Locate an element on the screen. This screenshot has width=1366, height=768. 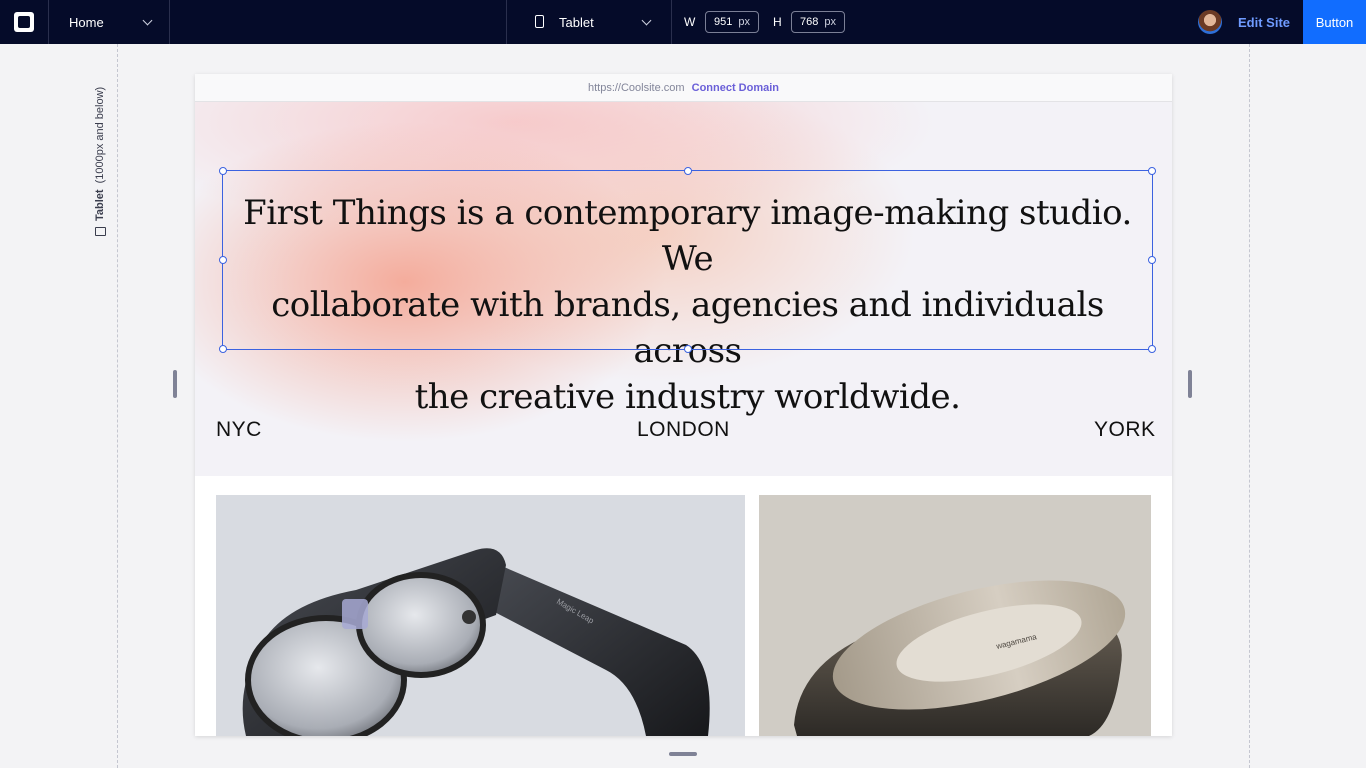
device-selector-label: Tablet is located at coordinates (576, 22).